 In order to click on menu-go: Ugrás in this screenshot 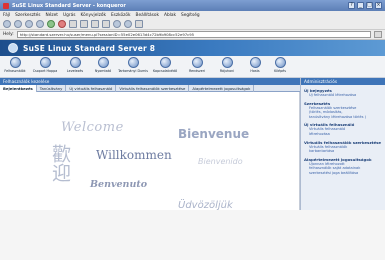, I will do `click(69, 15)`.